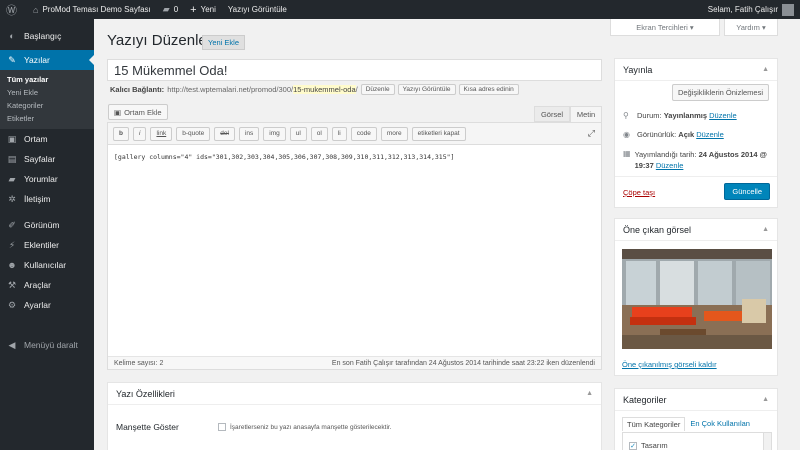 This screenshot has width=800, height=450. Describe the element at coordinates (685, 115) in the screenshot. I see `status-value: Yayınlanmış` at that location.